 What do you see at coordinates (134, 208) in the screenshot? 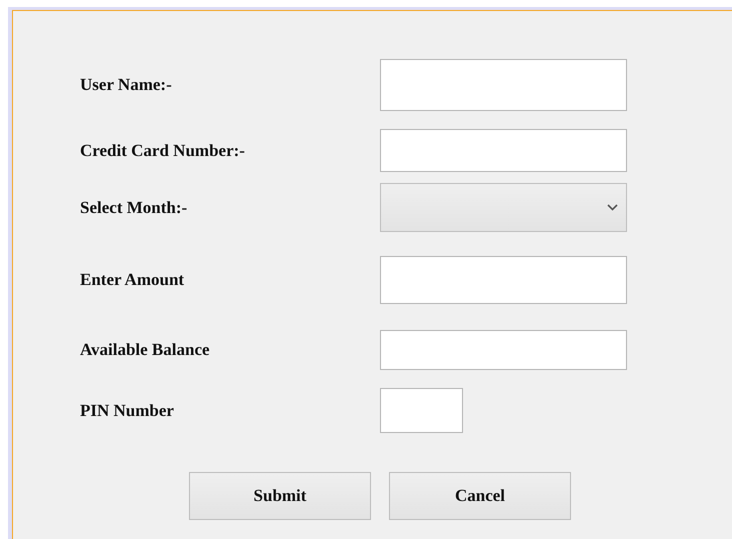
I see `field-label: Select Month:-` at bounding box center [134, 208].